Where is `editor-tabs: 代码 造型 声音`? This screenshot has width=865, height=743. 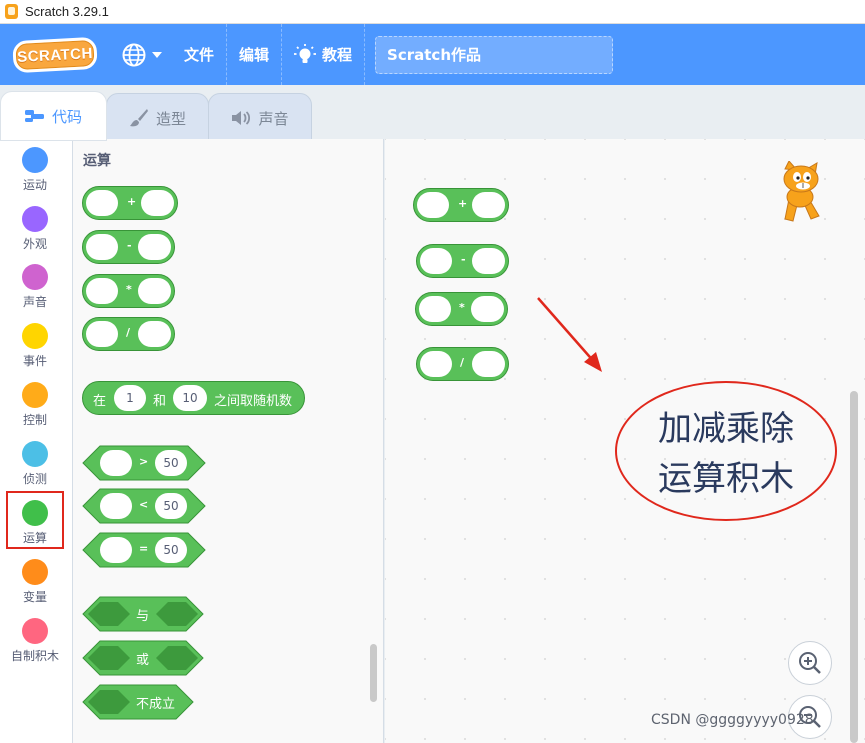 editor-tabs: 代码 造型 声音 is located at coordinates (432, 114).